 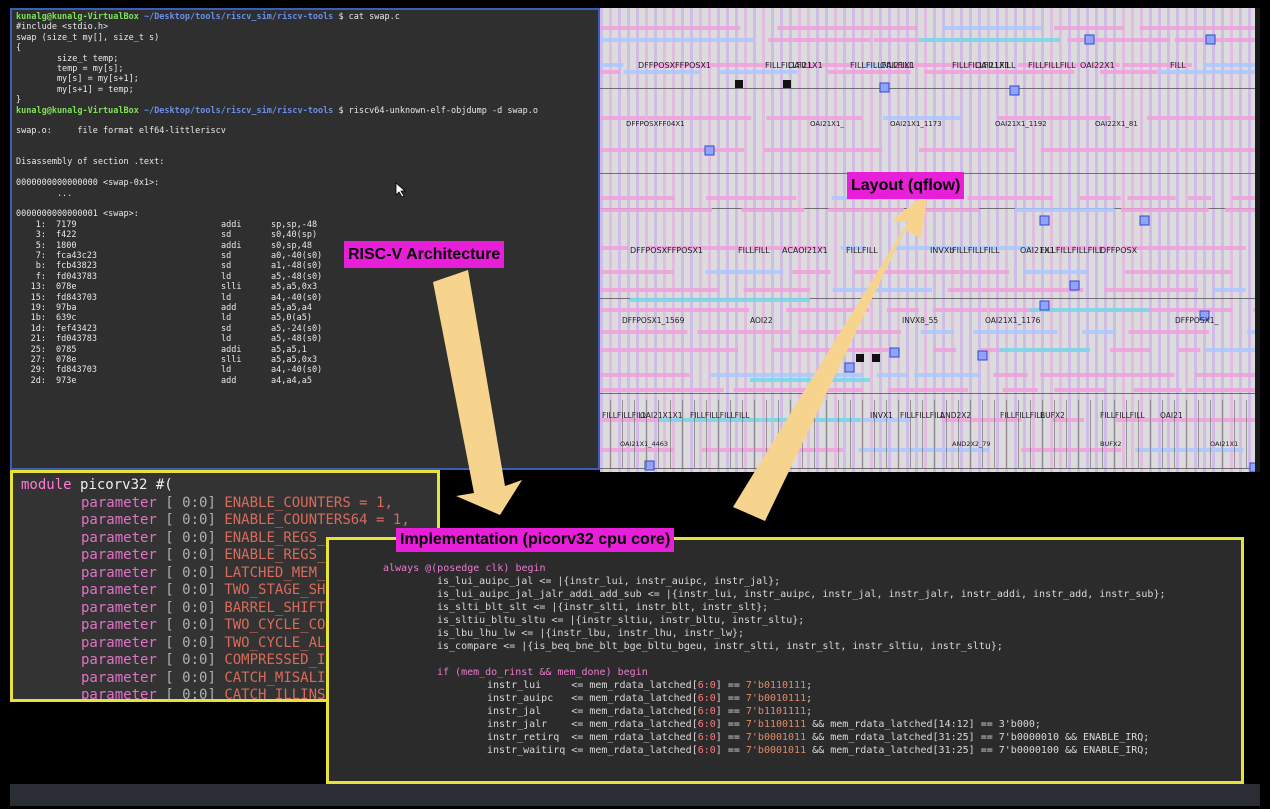 What do you see at coordinates (289, 349) in the screenshot?
I see `disasm-args: a5,a5,1` at bounding box center [289, 349].